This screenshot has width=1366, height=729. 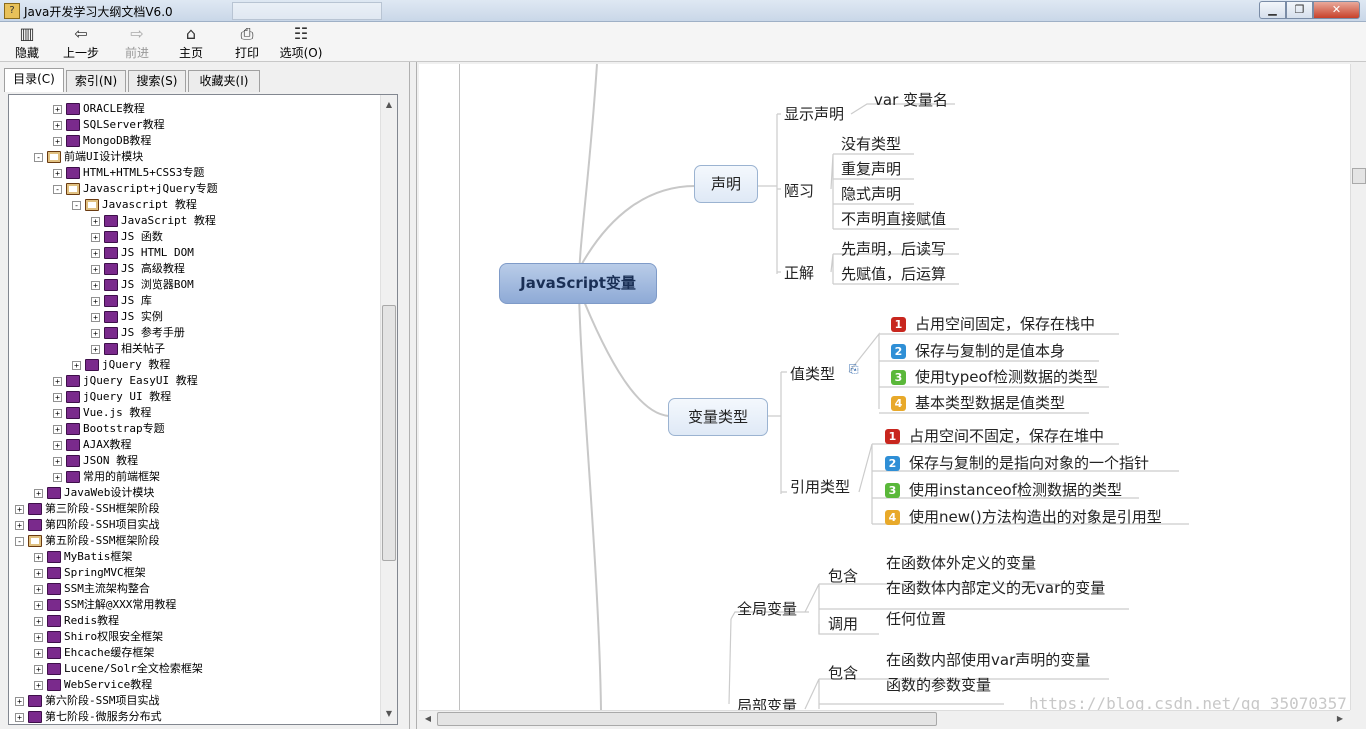 I want to click on tree-item: + jQuery 教程, so click(x=121, y=365).